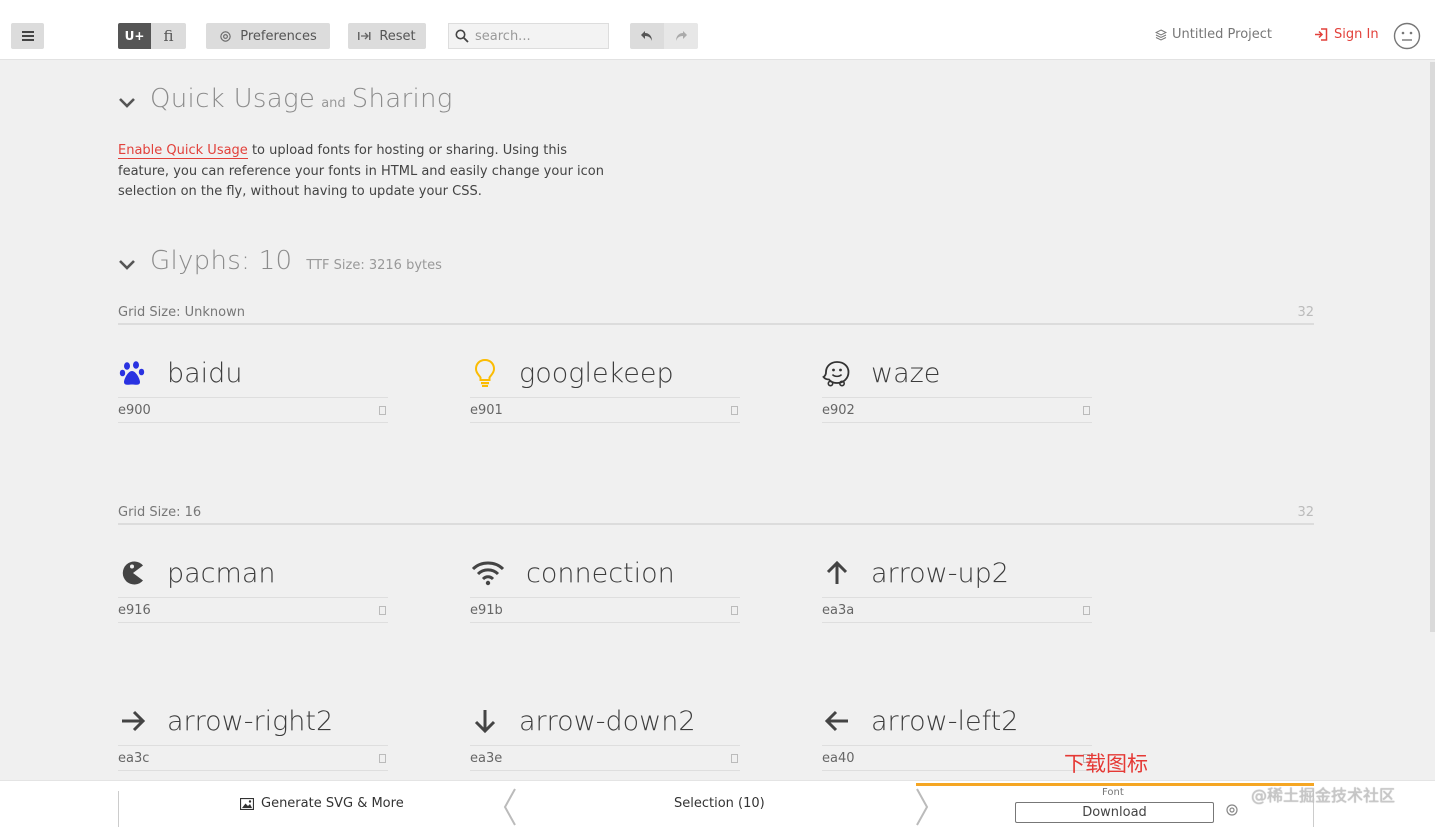 The width and height of the screenshot is (1435, 827). Describe the element at coordinates (133, 573) in the screenshot. I see `pacman-icon` at that location.